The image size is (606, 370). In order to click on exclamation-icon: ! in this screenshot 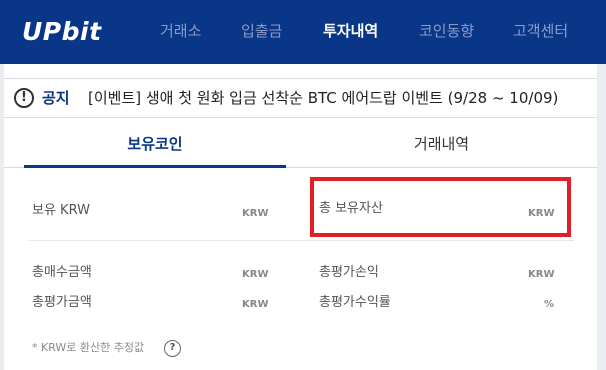, I will do `click(24, 98)`.